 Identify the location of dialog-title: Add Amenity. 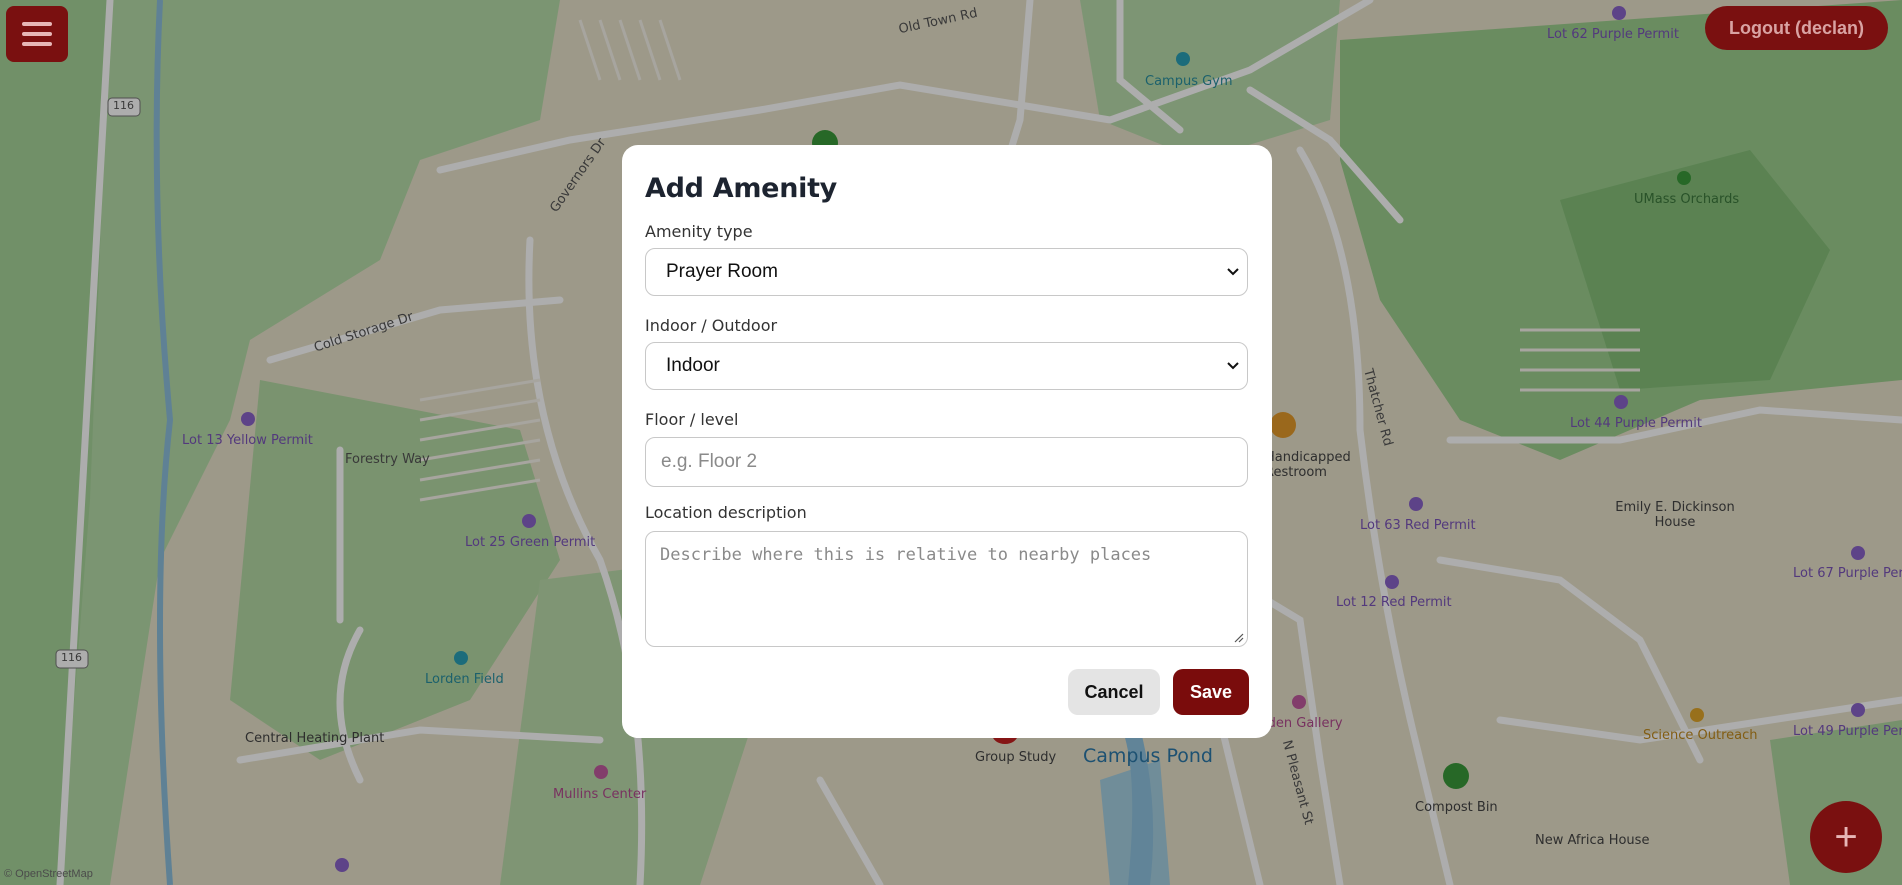
(741, 188).